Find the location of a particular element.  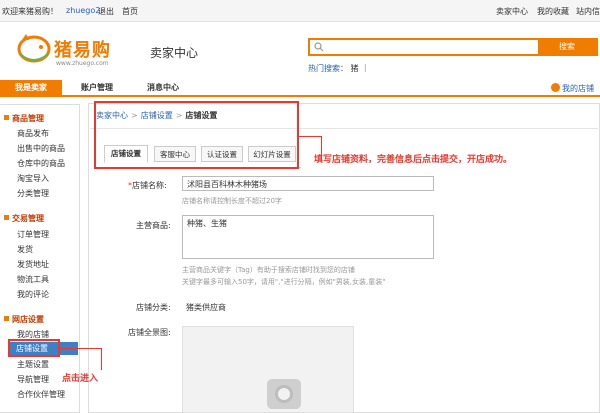

top-bar: 欢迎来猪易购！ zhuego2 退出 首页 卖家中心 我的收藏 站内信 is located at coordinates (300, 11).